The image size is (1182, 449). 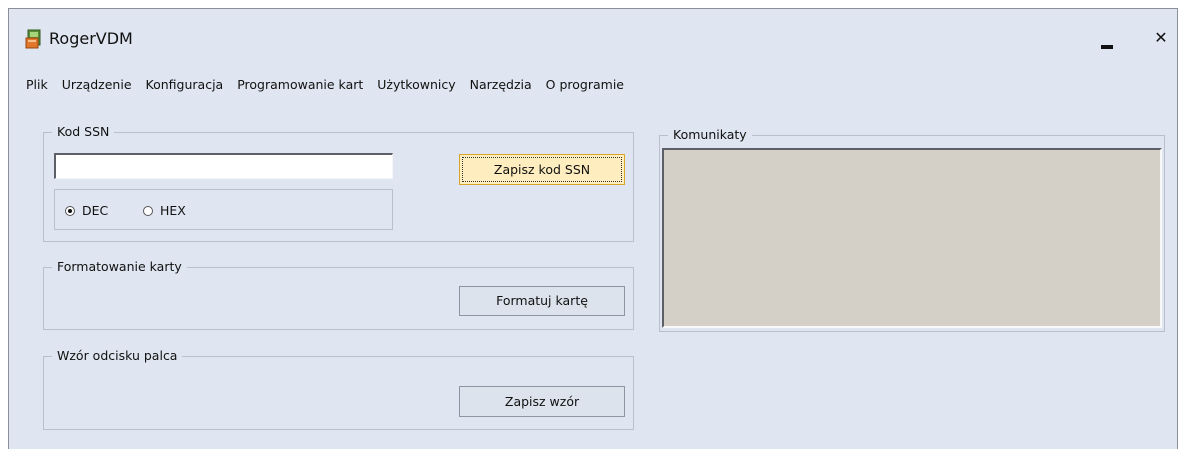 What do you see at coordinates (185, 85) in the screenshot?
I see `menu-item-konfiguracja: Konfiguracja` at bounding box center [185, 85].